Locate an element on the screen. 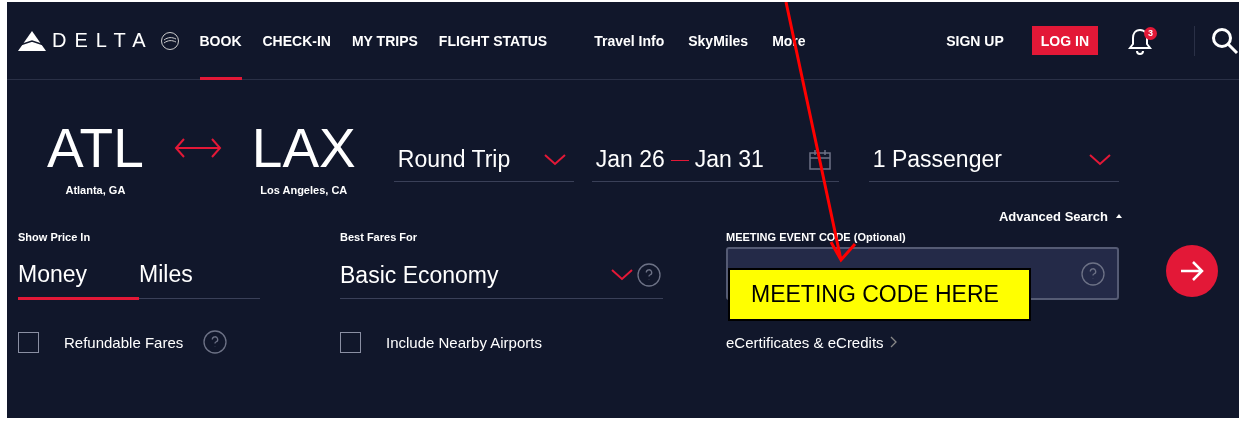 The image size is (1239, 421). checkbox-label: Refundable Fares is located at coordinates (124, 342).